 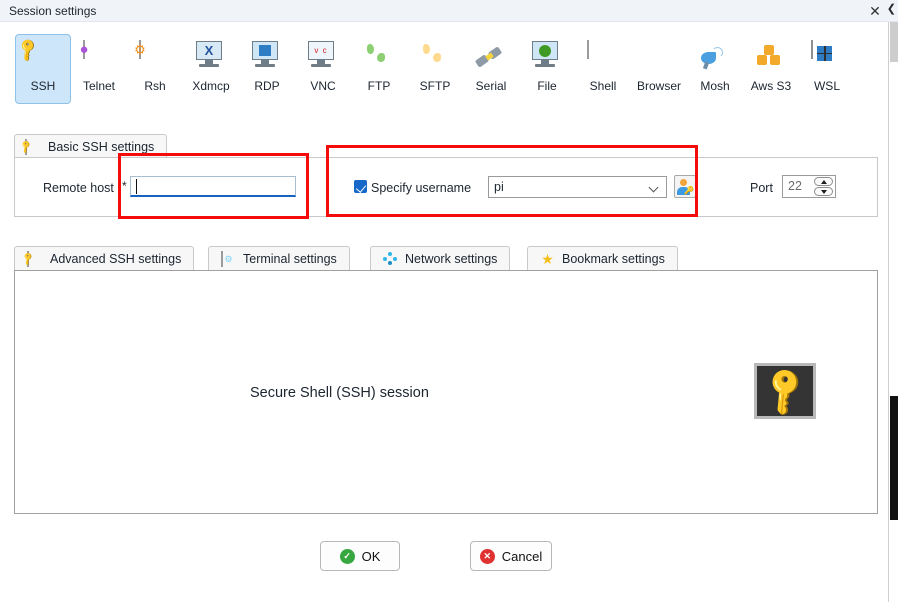 I want to click on ok-button: ✓ OK, so click(x=360, y=556).